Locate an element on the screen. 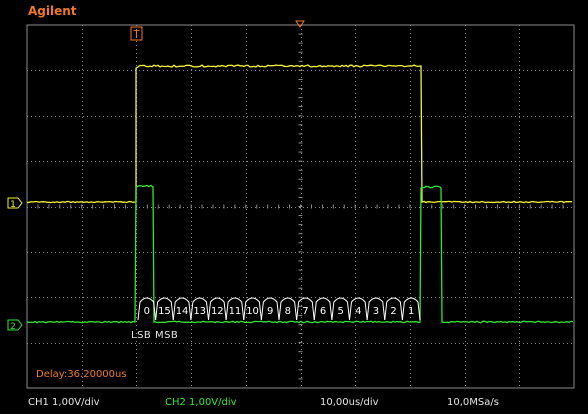 This screenshot has width=588, height=414. bus-bit-label: 9 is located at coordinates (270, 311).